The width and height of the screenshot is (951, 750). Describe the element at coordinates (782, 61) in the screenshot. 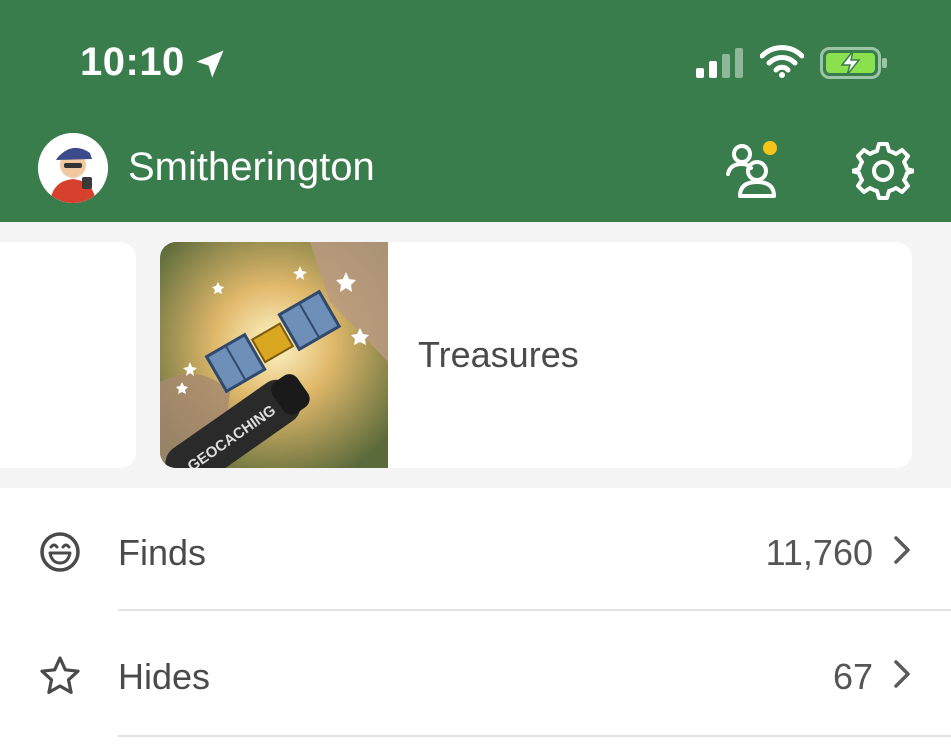

I see `wifi-icon` at that location.